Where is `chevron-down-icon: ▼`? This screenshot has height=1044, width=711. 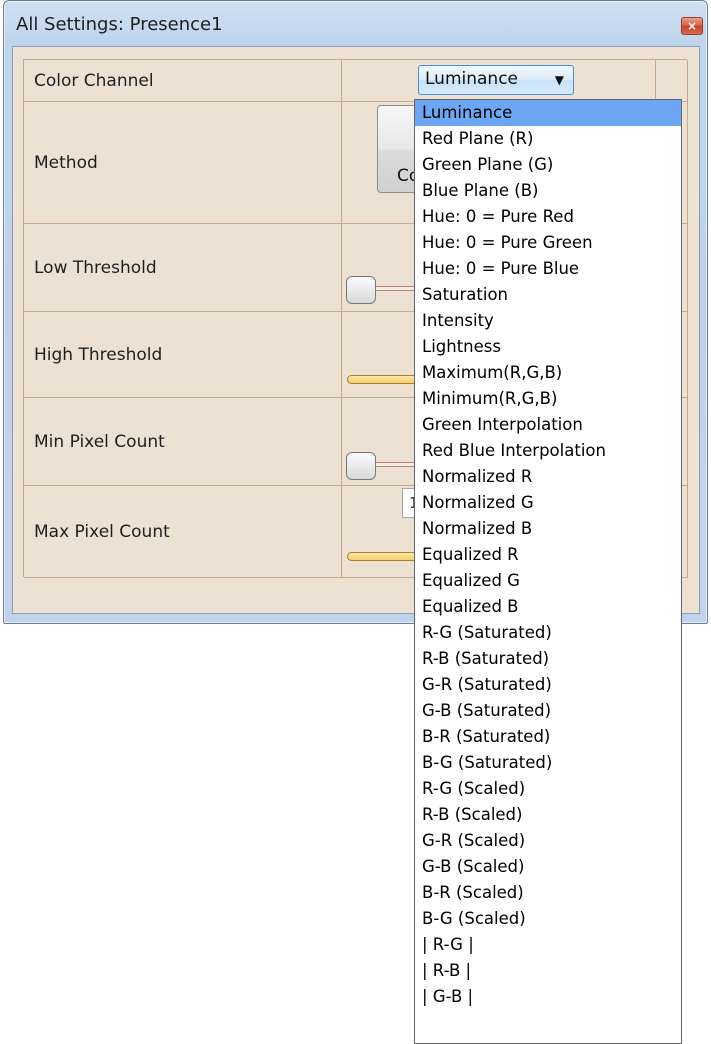
chevron-down-icon: ▼ is located at coordinates (559, 80).